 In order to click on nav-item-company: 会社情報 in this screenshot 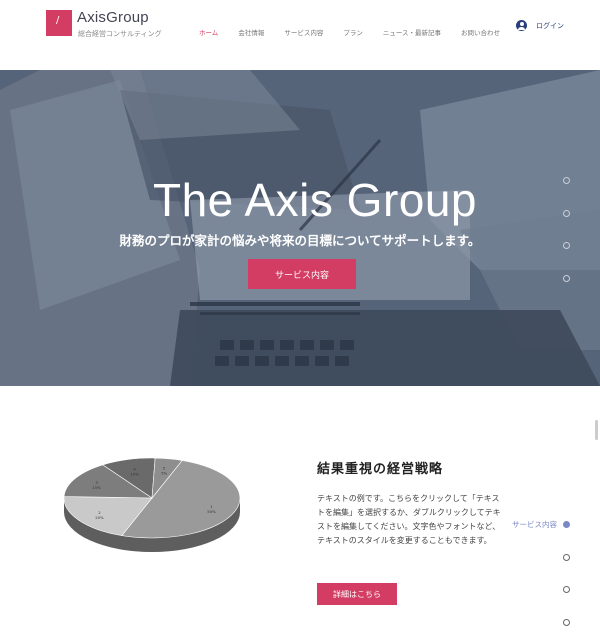, I will do `click(251, 32)`.